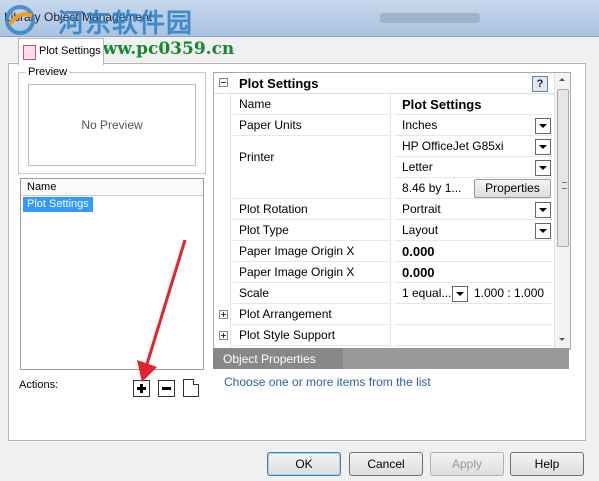 This screenshot has height=481, width=599. Describe the element at coordinates (312, 230) in the screenshot. I see `row-label-plot-type: Plot Type` at that location.